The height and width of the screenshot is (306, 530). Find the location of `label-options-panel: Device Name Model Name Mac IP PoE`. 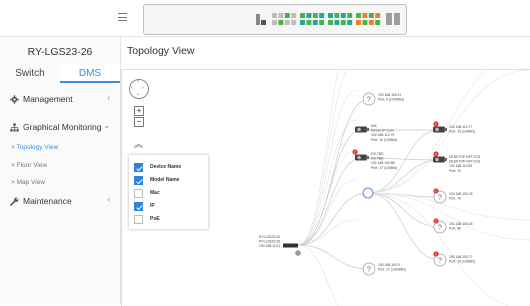

label-options-panel: Device Name Model Name Mac IP PoE is located at coordinates (168, 192).